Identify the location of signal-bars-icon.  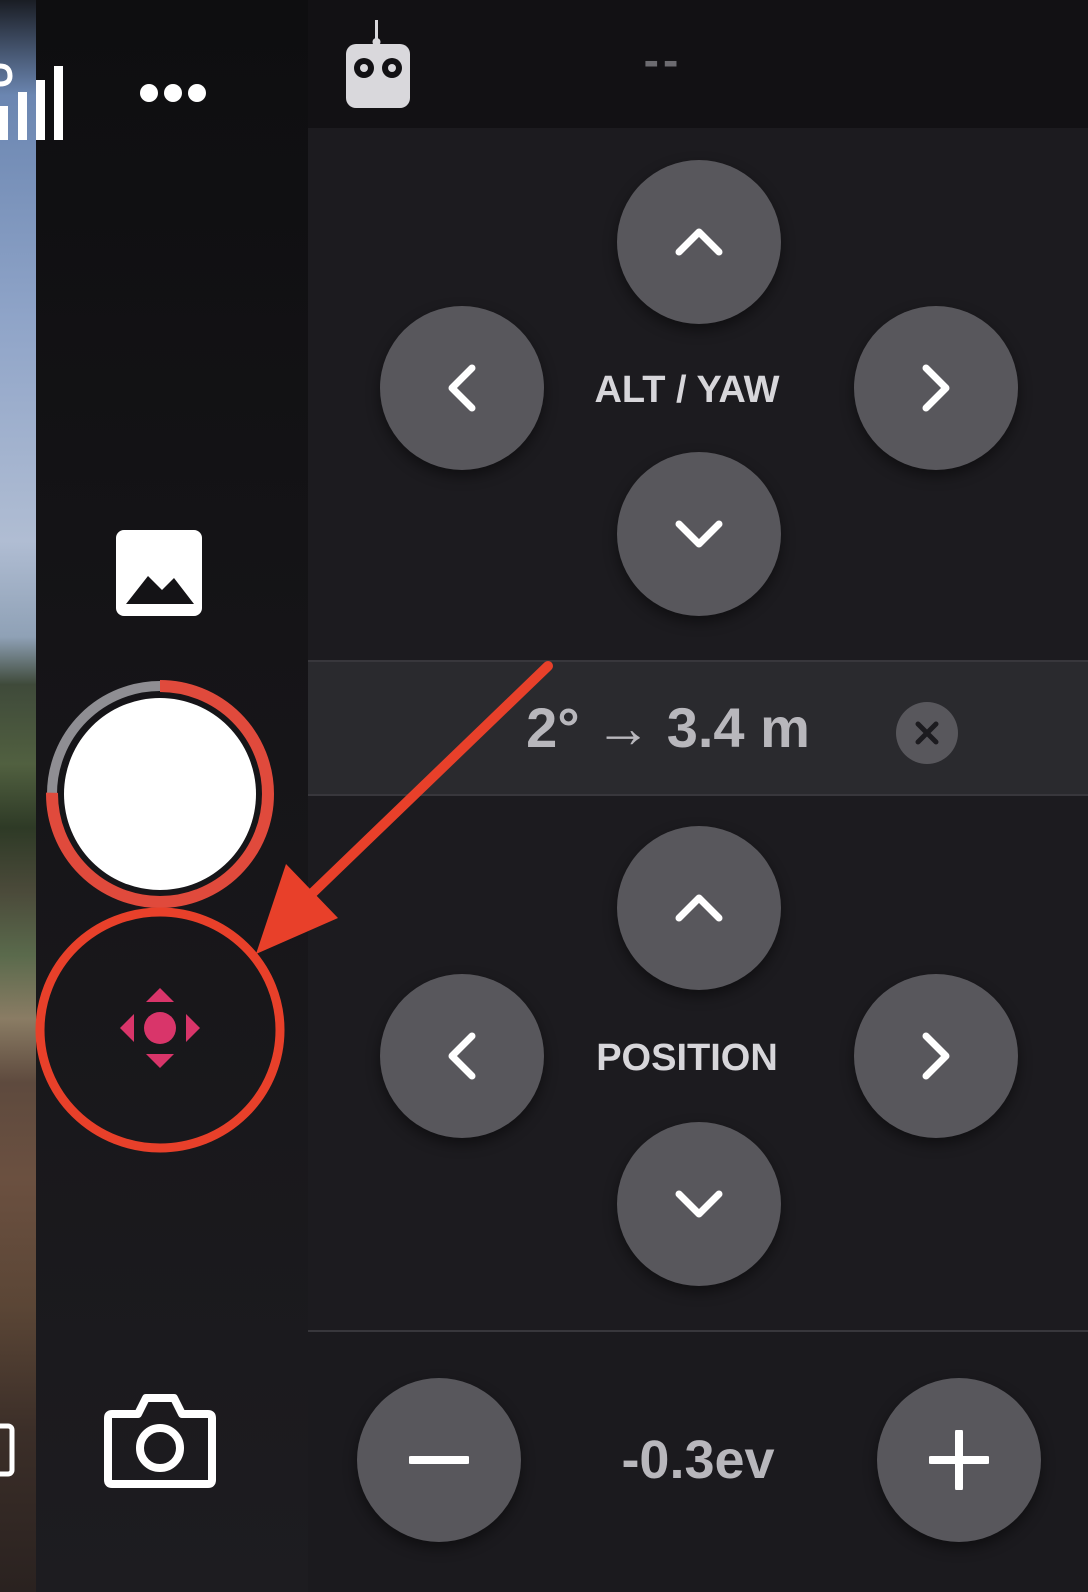
(31, 101).